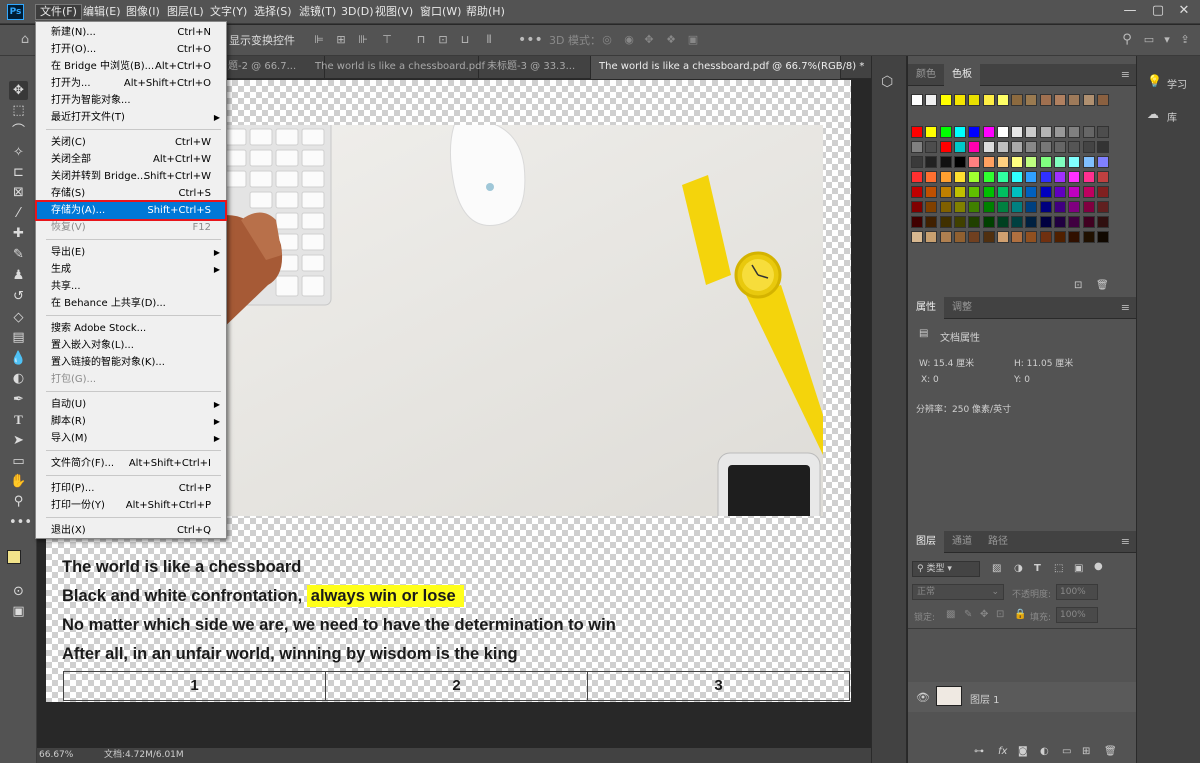 This screenshot has height=763, width=1200. What do you see at coordinates (1078, 285) in the screenshot?
I see `new-group-icon: ⊡` at bounding box center [1078, 285].